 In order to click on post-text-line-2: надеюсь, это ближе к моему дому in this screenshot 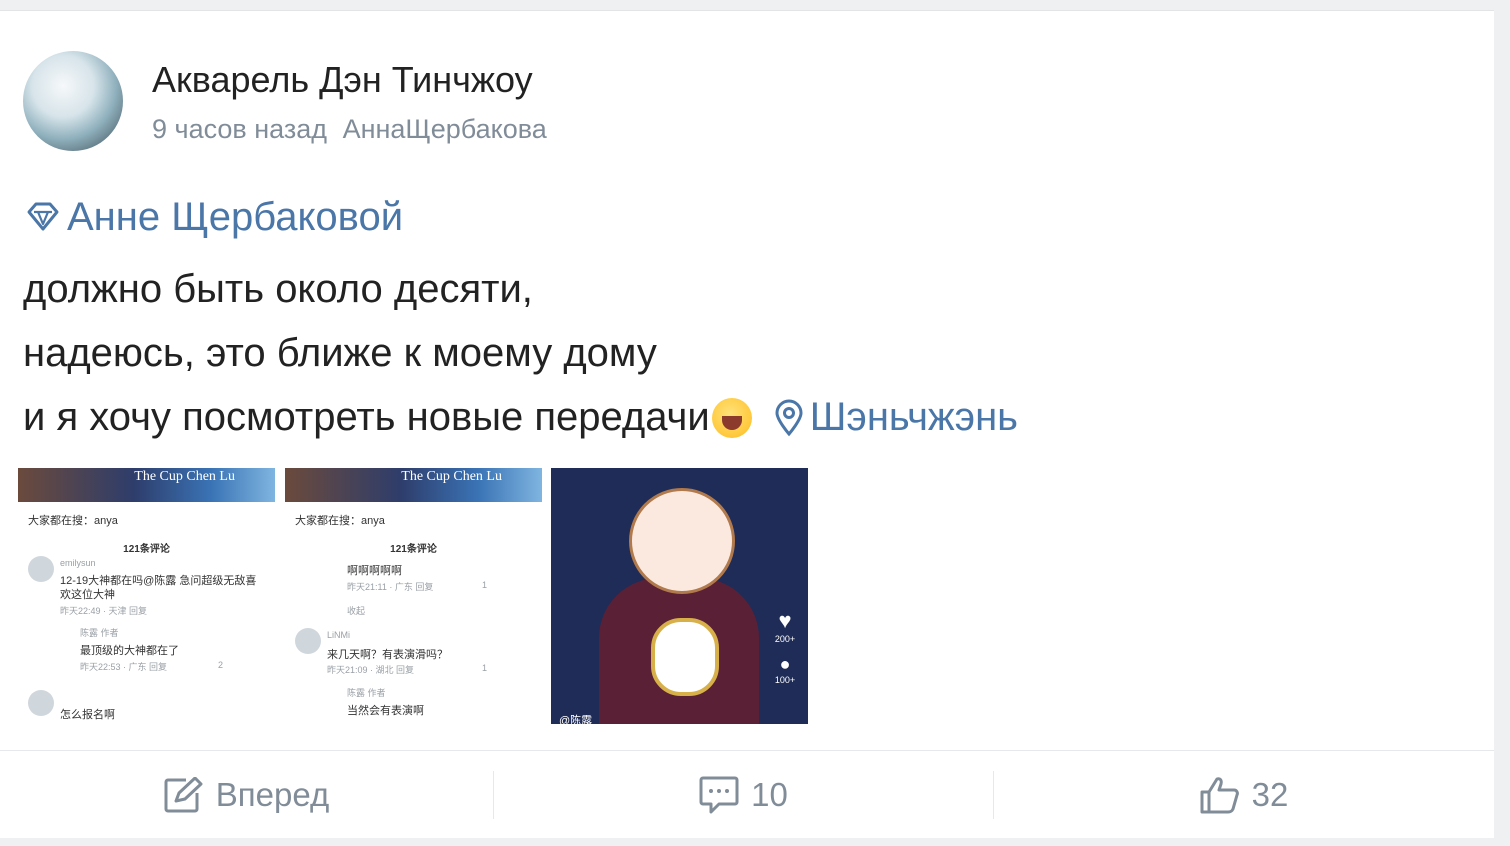, I will do `click(340, 353)`.